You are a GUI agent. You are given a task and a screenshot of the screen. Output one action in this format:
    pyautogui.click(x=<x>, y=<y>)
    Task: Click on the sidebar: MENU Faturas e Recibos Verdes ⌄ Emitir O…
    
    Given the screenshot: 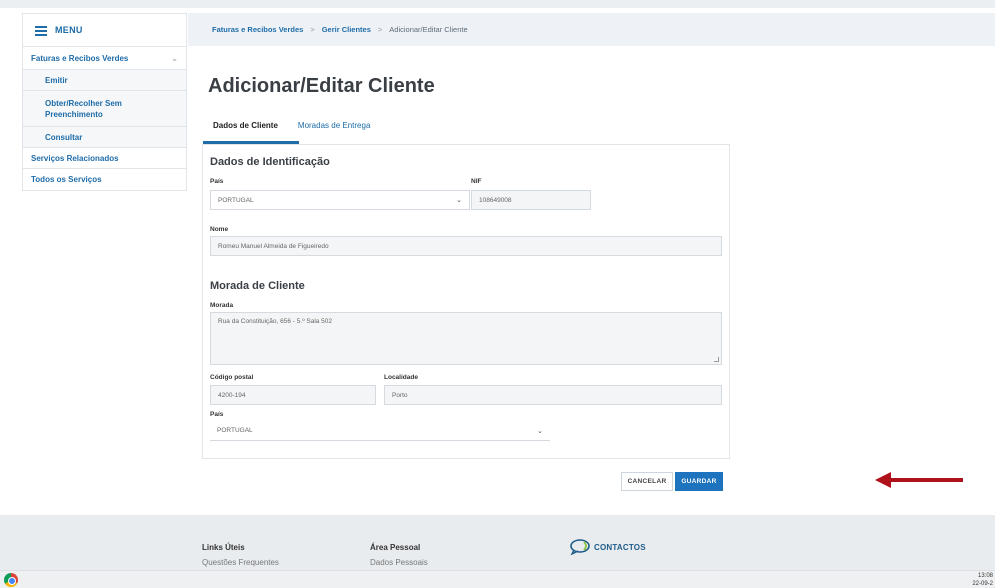 What is the action you would take?
    pyautogui.click(x=104, y=102)
    